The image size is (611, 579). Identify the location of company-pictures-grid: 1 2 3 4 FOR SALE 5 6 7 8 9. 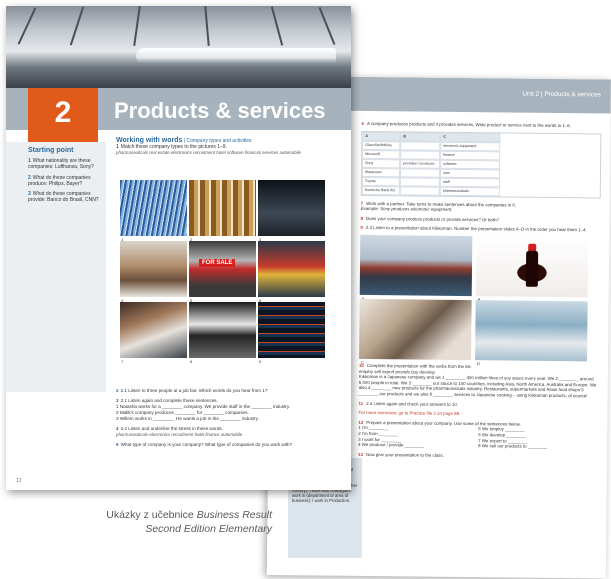
(222, 272).